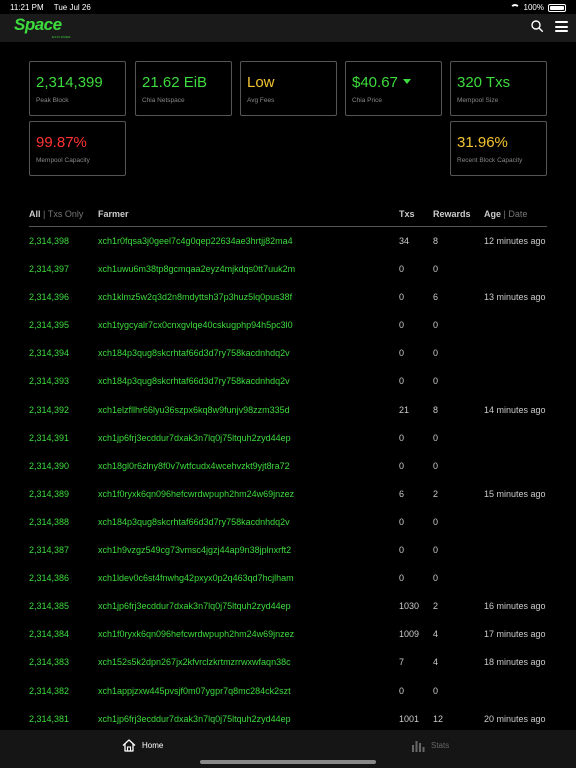 The height and width of the screenshot is (768, 576). I want to click on menu-icon, so click(561, 26).